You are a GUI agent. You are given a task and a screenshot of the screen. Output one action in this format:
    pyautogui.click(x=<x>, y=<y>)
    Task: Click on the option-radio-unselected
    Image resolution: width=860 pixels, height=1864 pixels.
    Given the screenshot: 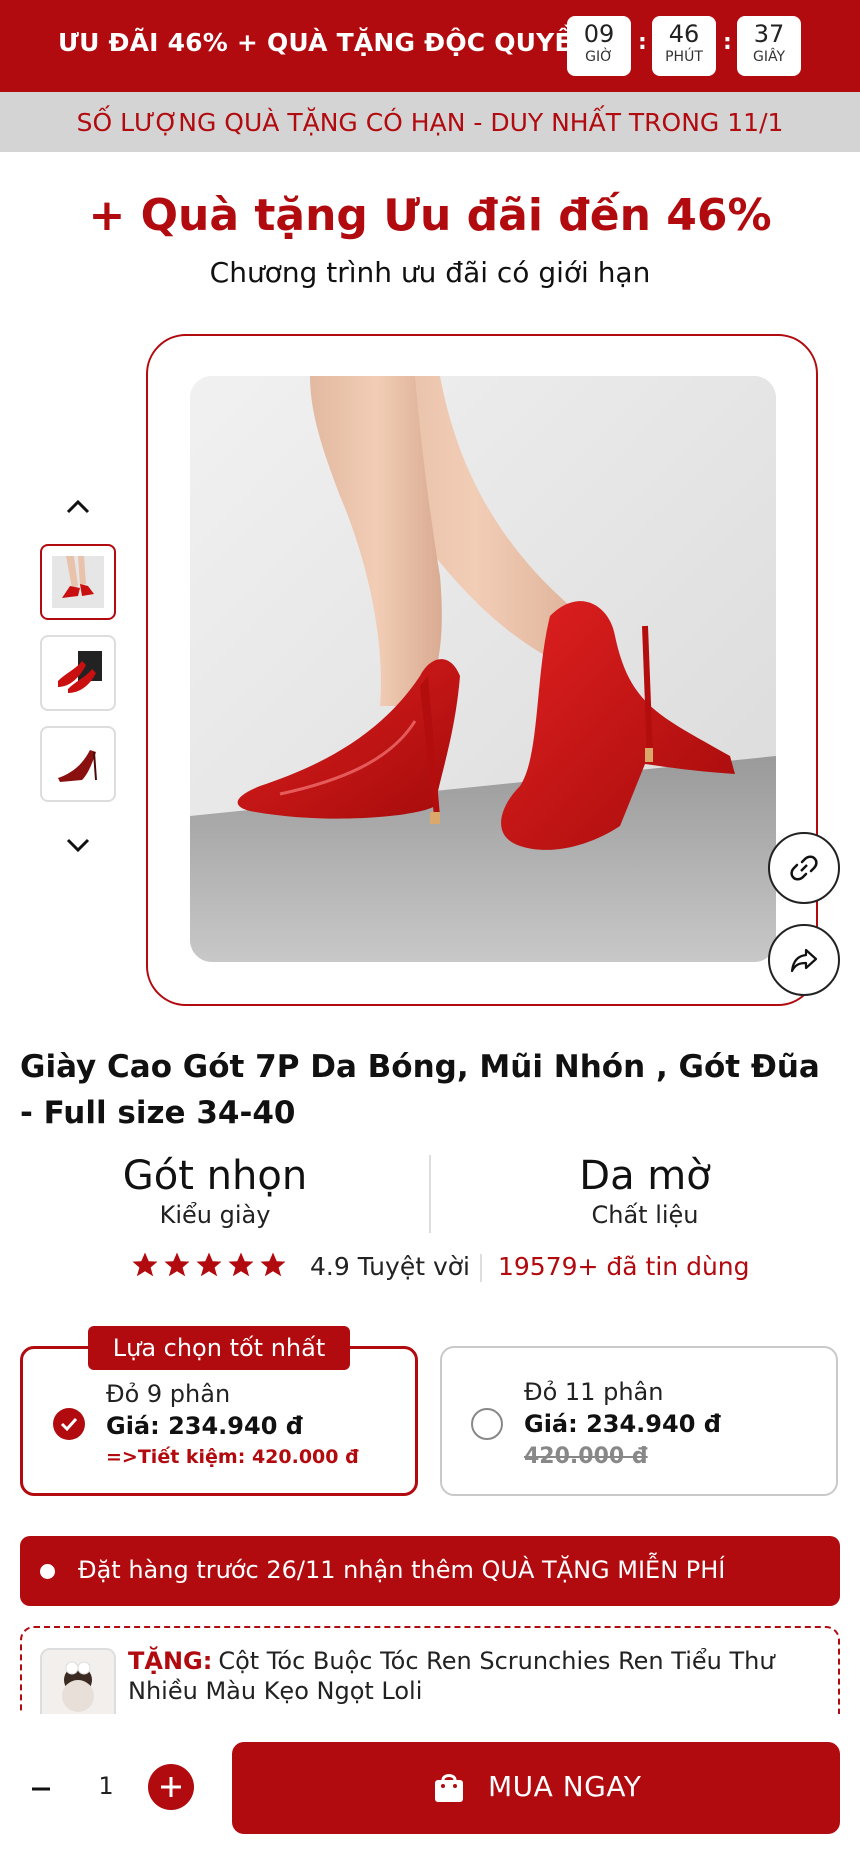 What is the action you would take?
    pyautogui.click(x=487, y=1424)
    